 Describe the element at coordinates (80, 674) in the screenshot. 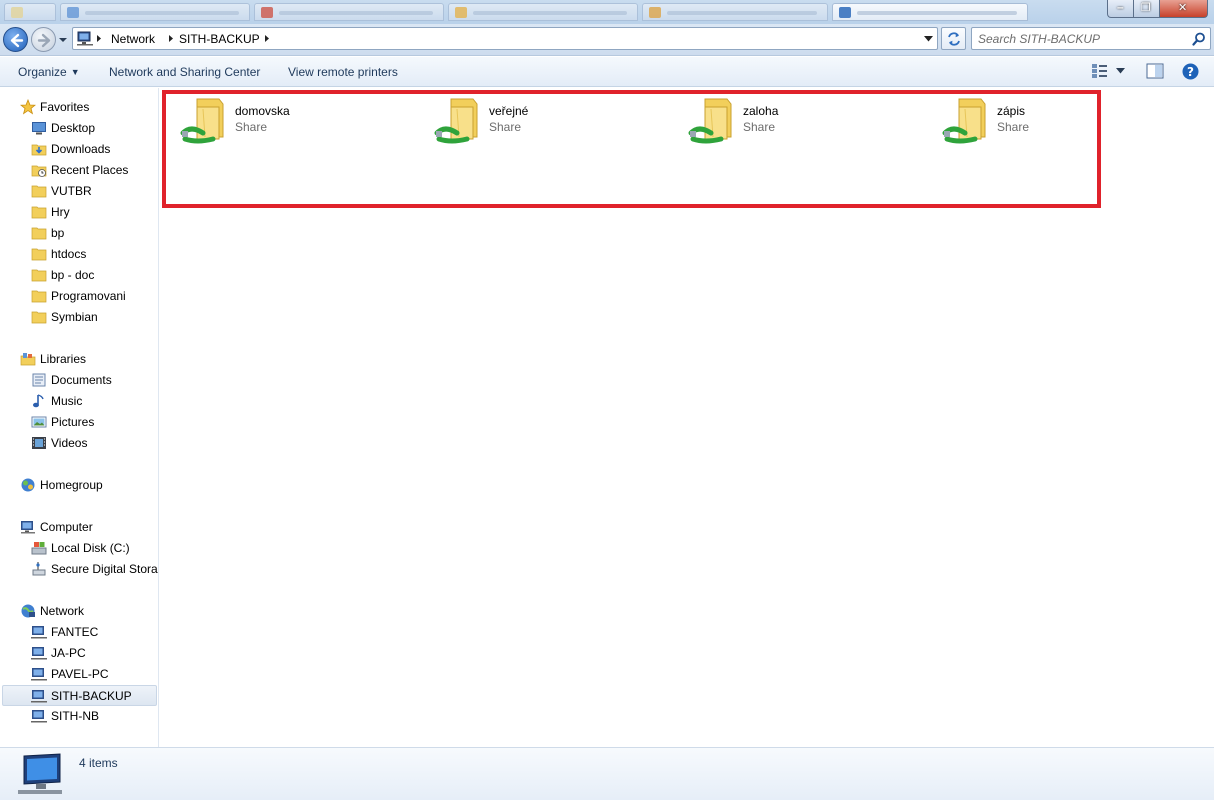

I see `sidebar-item-label: PAVEL-PC` at that location.